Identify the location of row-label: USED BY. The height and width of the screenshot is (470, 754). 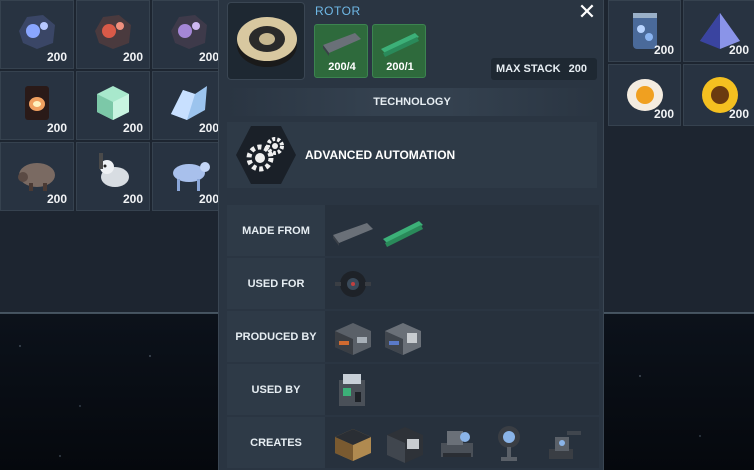
(276, 389).